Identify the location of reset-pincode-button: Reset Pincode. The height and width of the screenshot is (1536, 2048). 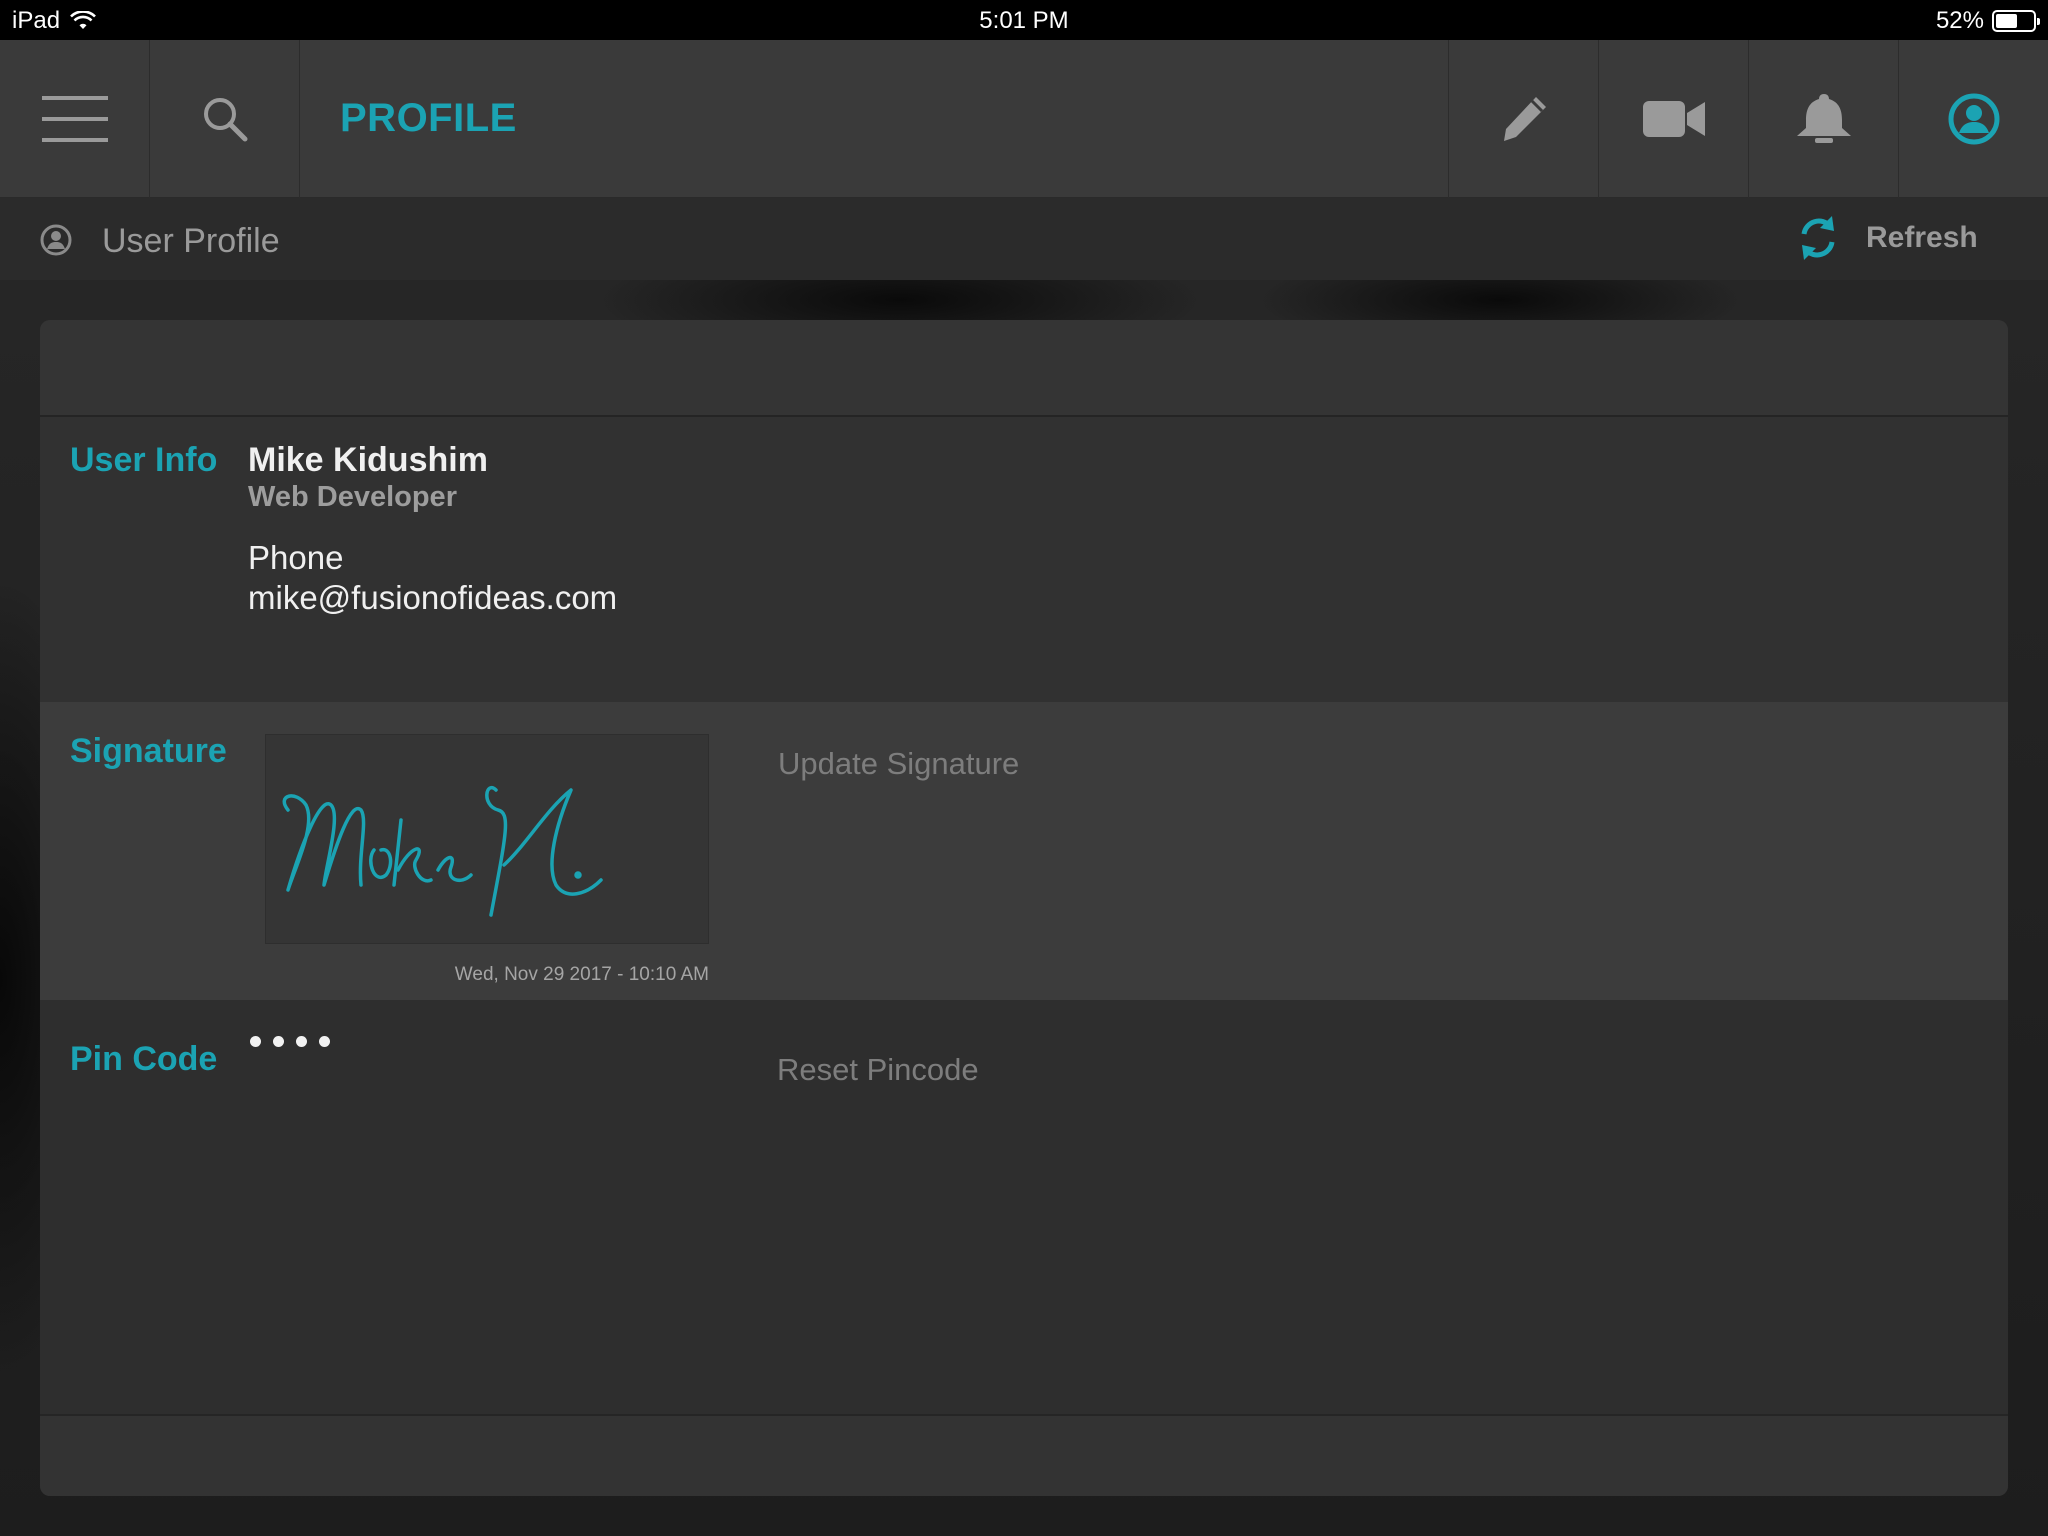
(878, 1070).